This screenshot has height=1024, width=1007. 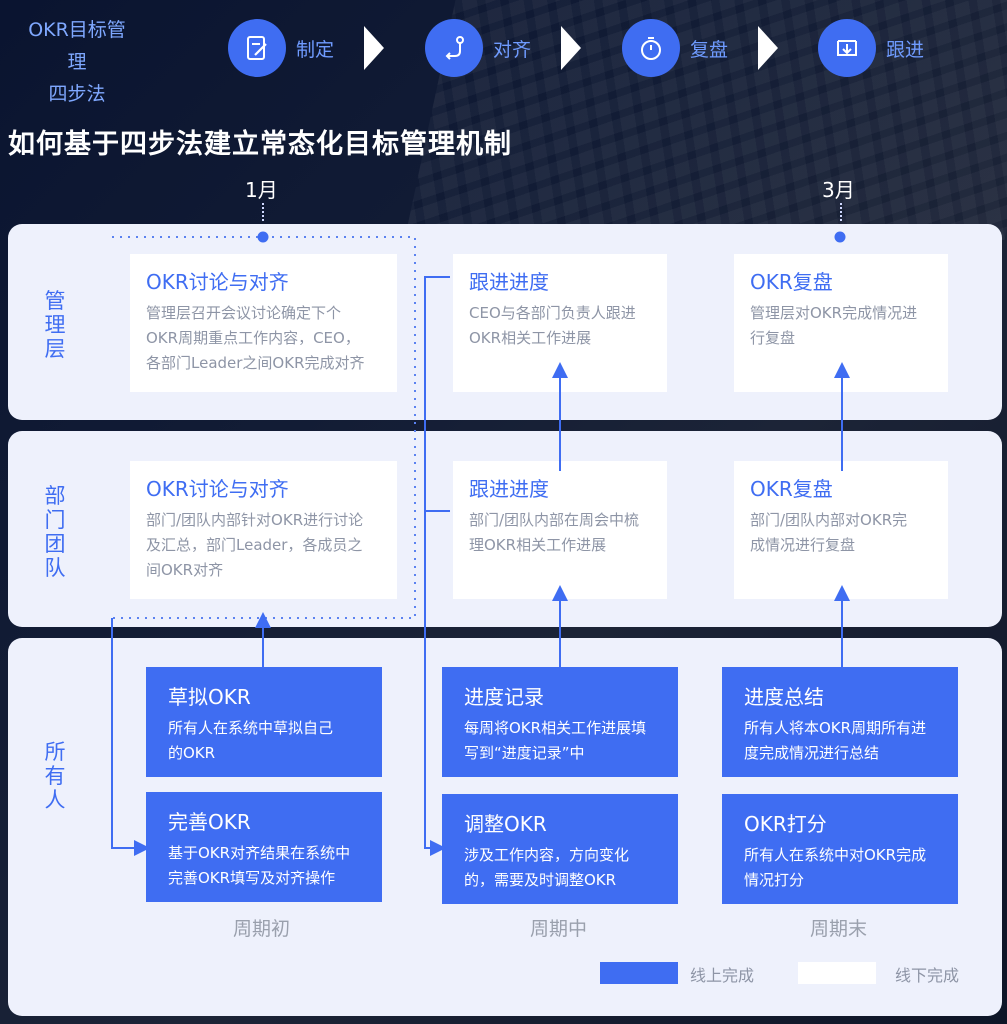 I want to click on step-review: 复盘, so click(x=700, y=48).